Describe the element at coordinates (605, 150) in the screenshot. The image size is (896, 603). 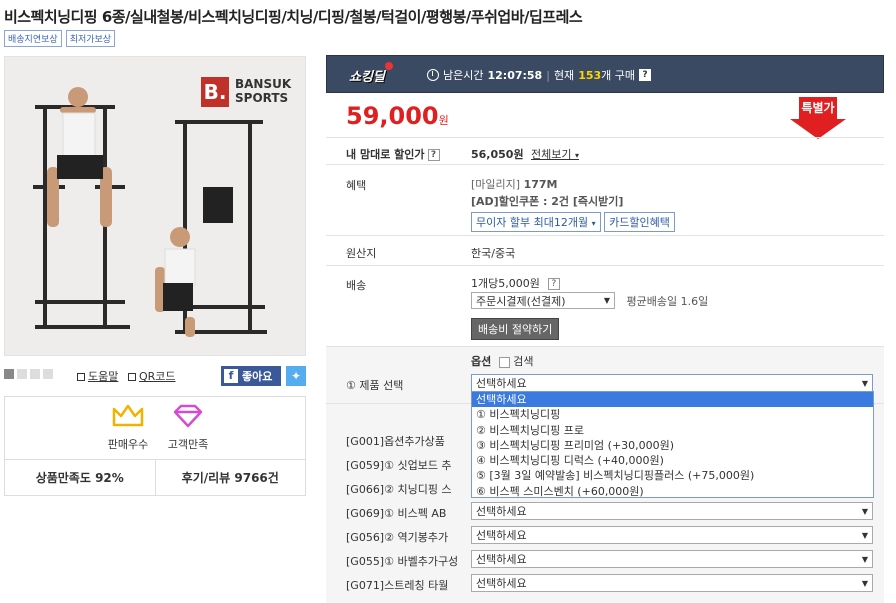
I see `discount-row: 내 맘대로 할인가? 56,050원 전체보기 ▾` at that location.